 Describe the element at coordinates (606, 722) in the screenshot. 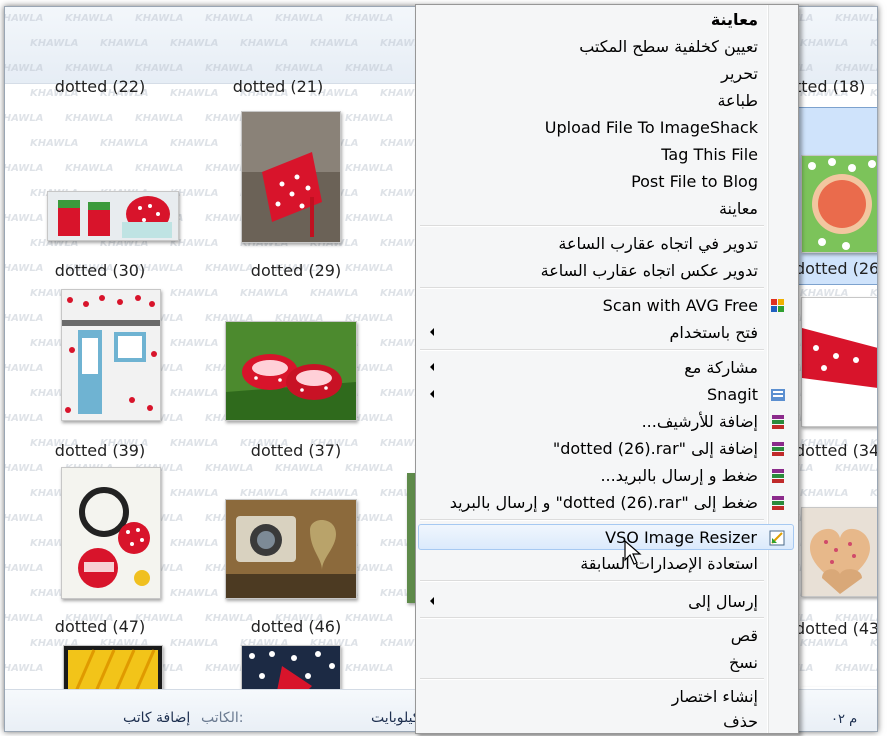

I see `menu-item-delete: حذف` at that location.